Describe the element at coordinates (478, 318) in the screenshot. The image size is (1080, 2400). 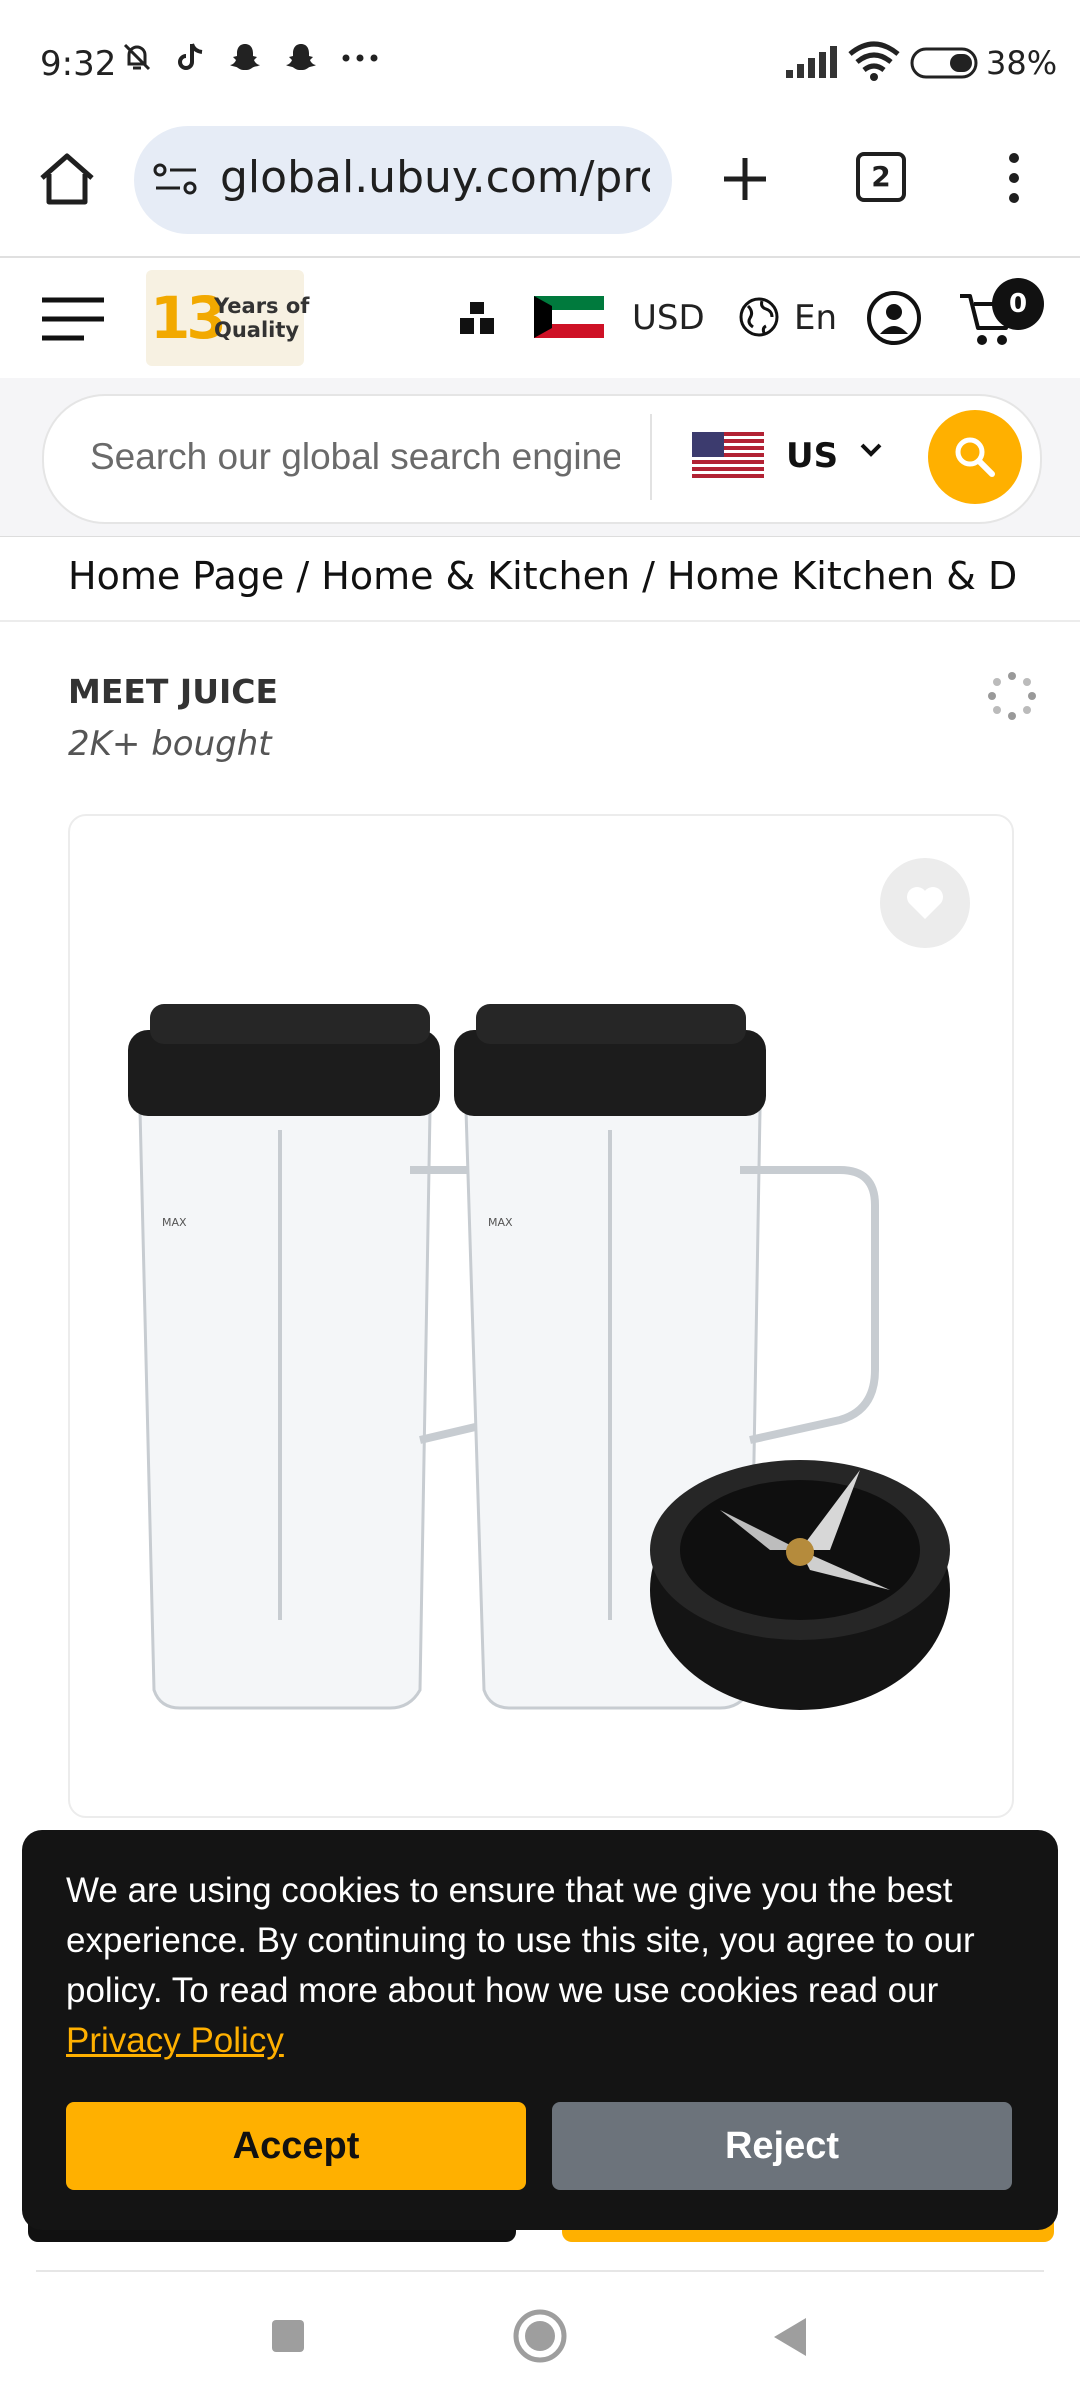
I see `store-icon` at that location.